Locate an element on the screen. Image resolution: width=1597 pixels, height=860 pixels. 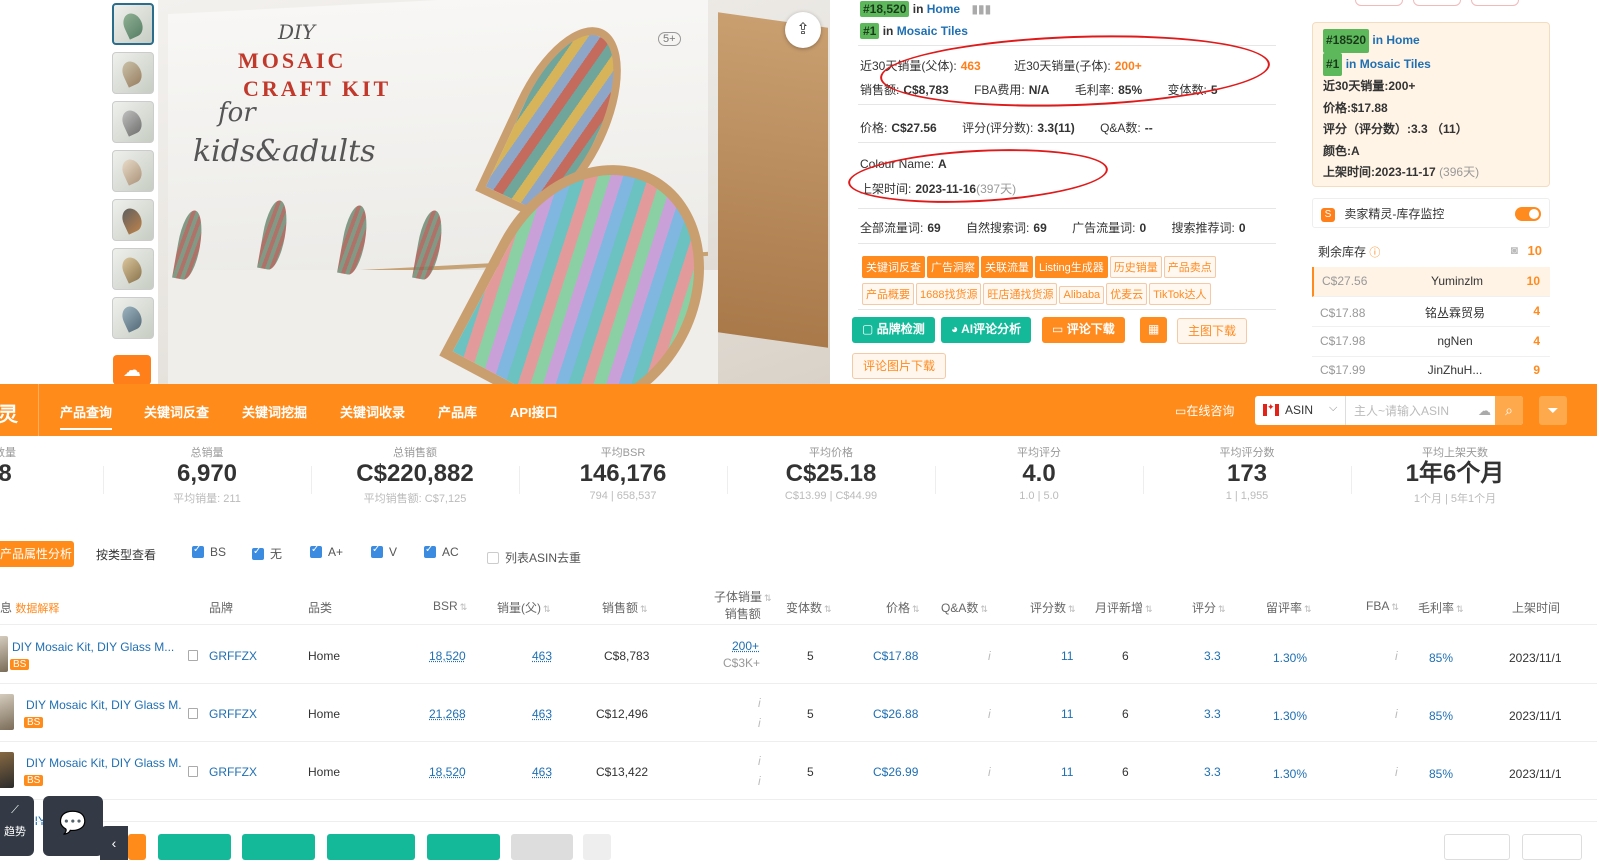
col-bsr: BSR ⇅ is located at coordinates (450, 606).